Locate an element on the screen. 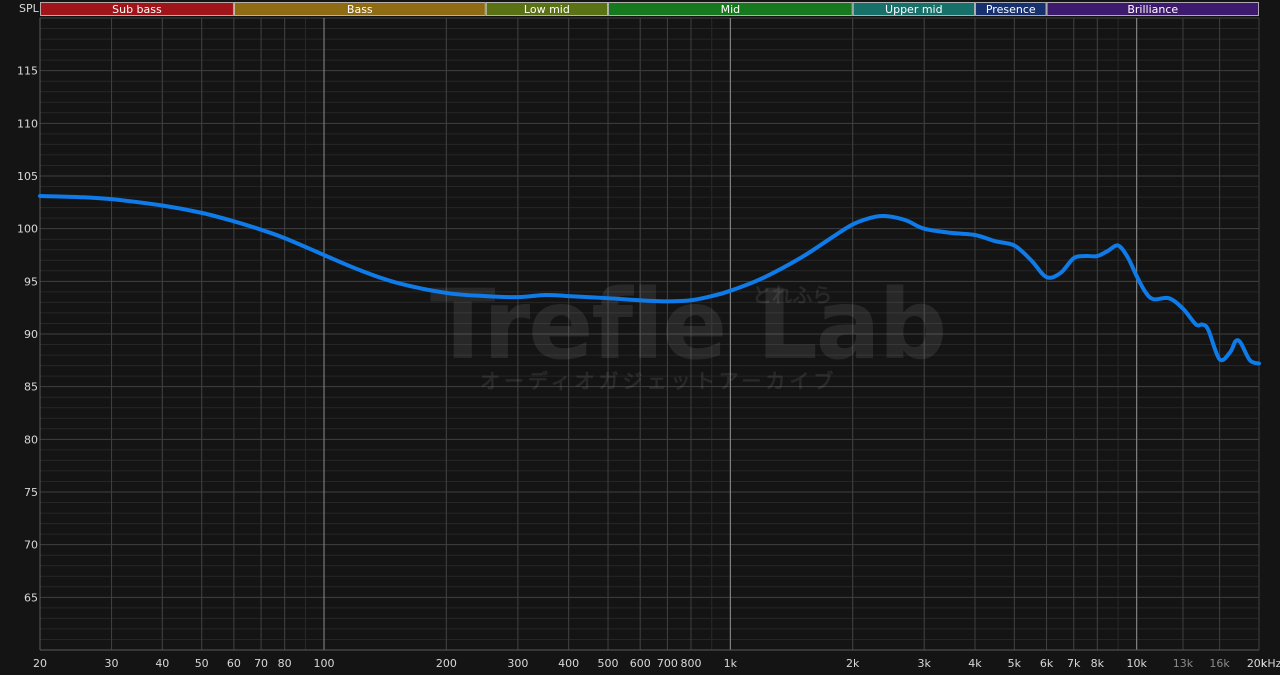  x-tick-label: 20 is located at coordinates (40, 663).